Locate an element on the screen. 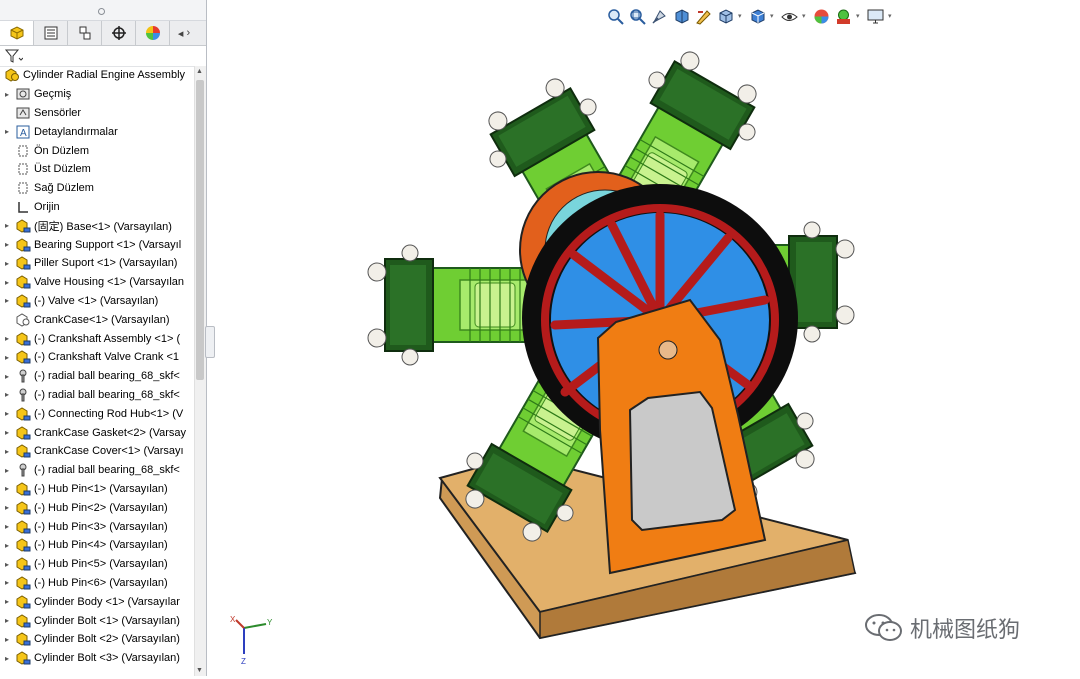 This screenshot has height=679, width=1080. sensor-folder-icon is located at coordinates (23, 113).